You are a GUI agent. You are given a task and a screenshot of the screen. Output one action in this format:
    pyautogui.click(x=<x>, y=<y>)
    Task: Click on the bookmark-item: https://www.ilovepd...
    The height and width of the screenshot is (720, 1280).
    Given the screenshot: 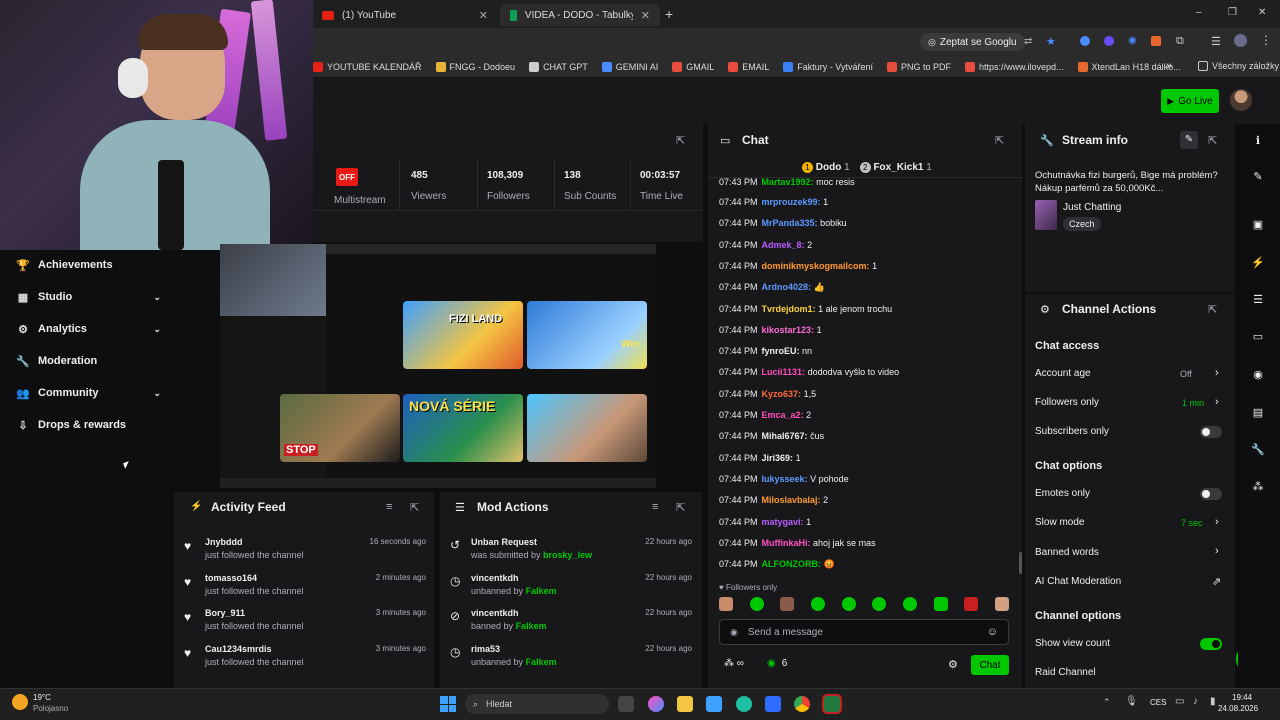 What is the action you would take?
    pyautogui.click(x=1014, y=66)
    